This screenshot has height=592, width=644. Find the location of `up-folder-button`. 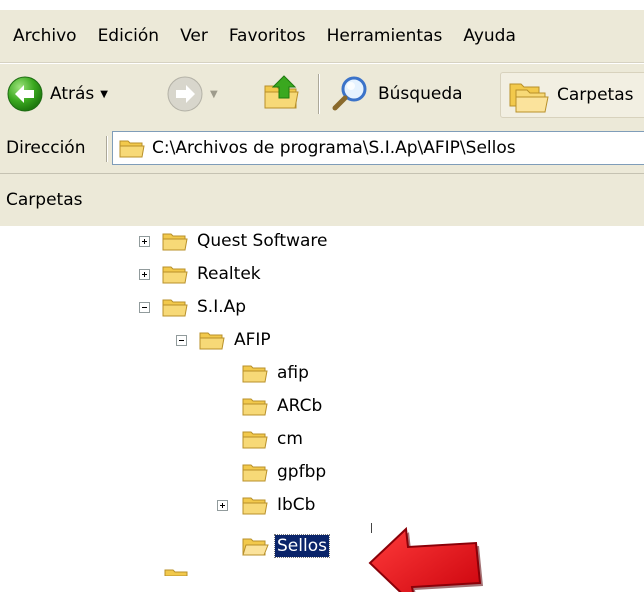

up-folder-button is located at coordinates (283, 94).